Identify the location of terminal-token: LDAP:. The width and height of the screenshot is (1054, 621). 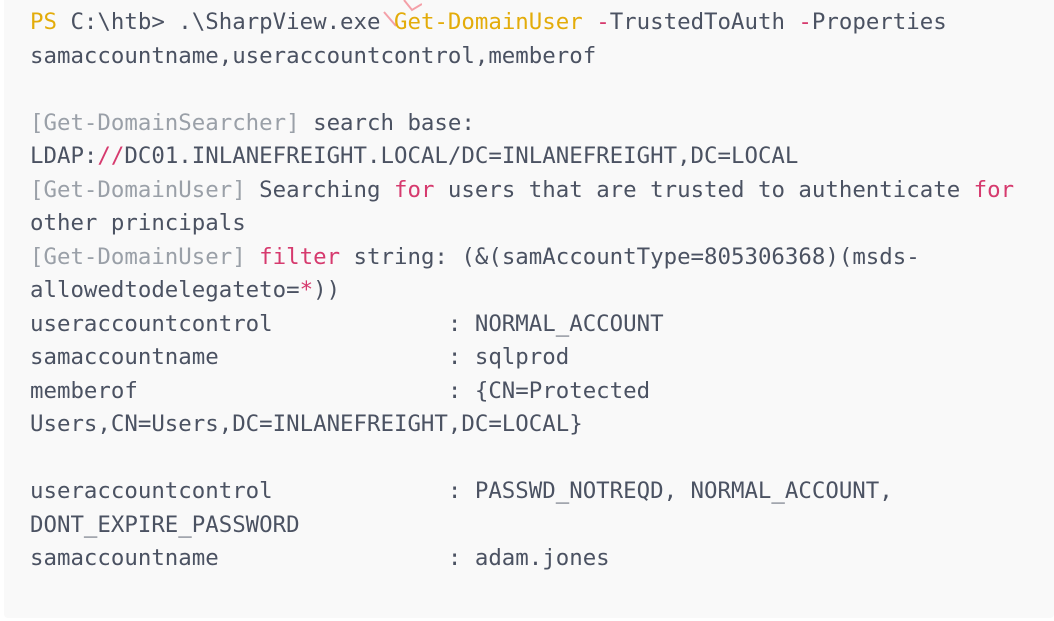
(64, 156).